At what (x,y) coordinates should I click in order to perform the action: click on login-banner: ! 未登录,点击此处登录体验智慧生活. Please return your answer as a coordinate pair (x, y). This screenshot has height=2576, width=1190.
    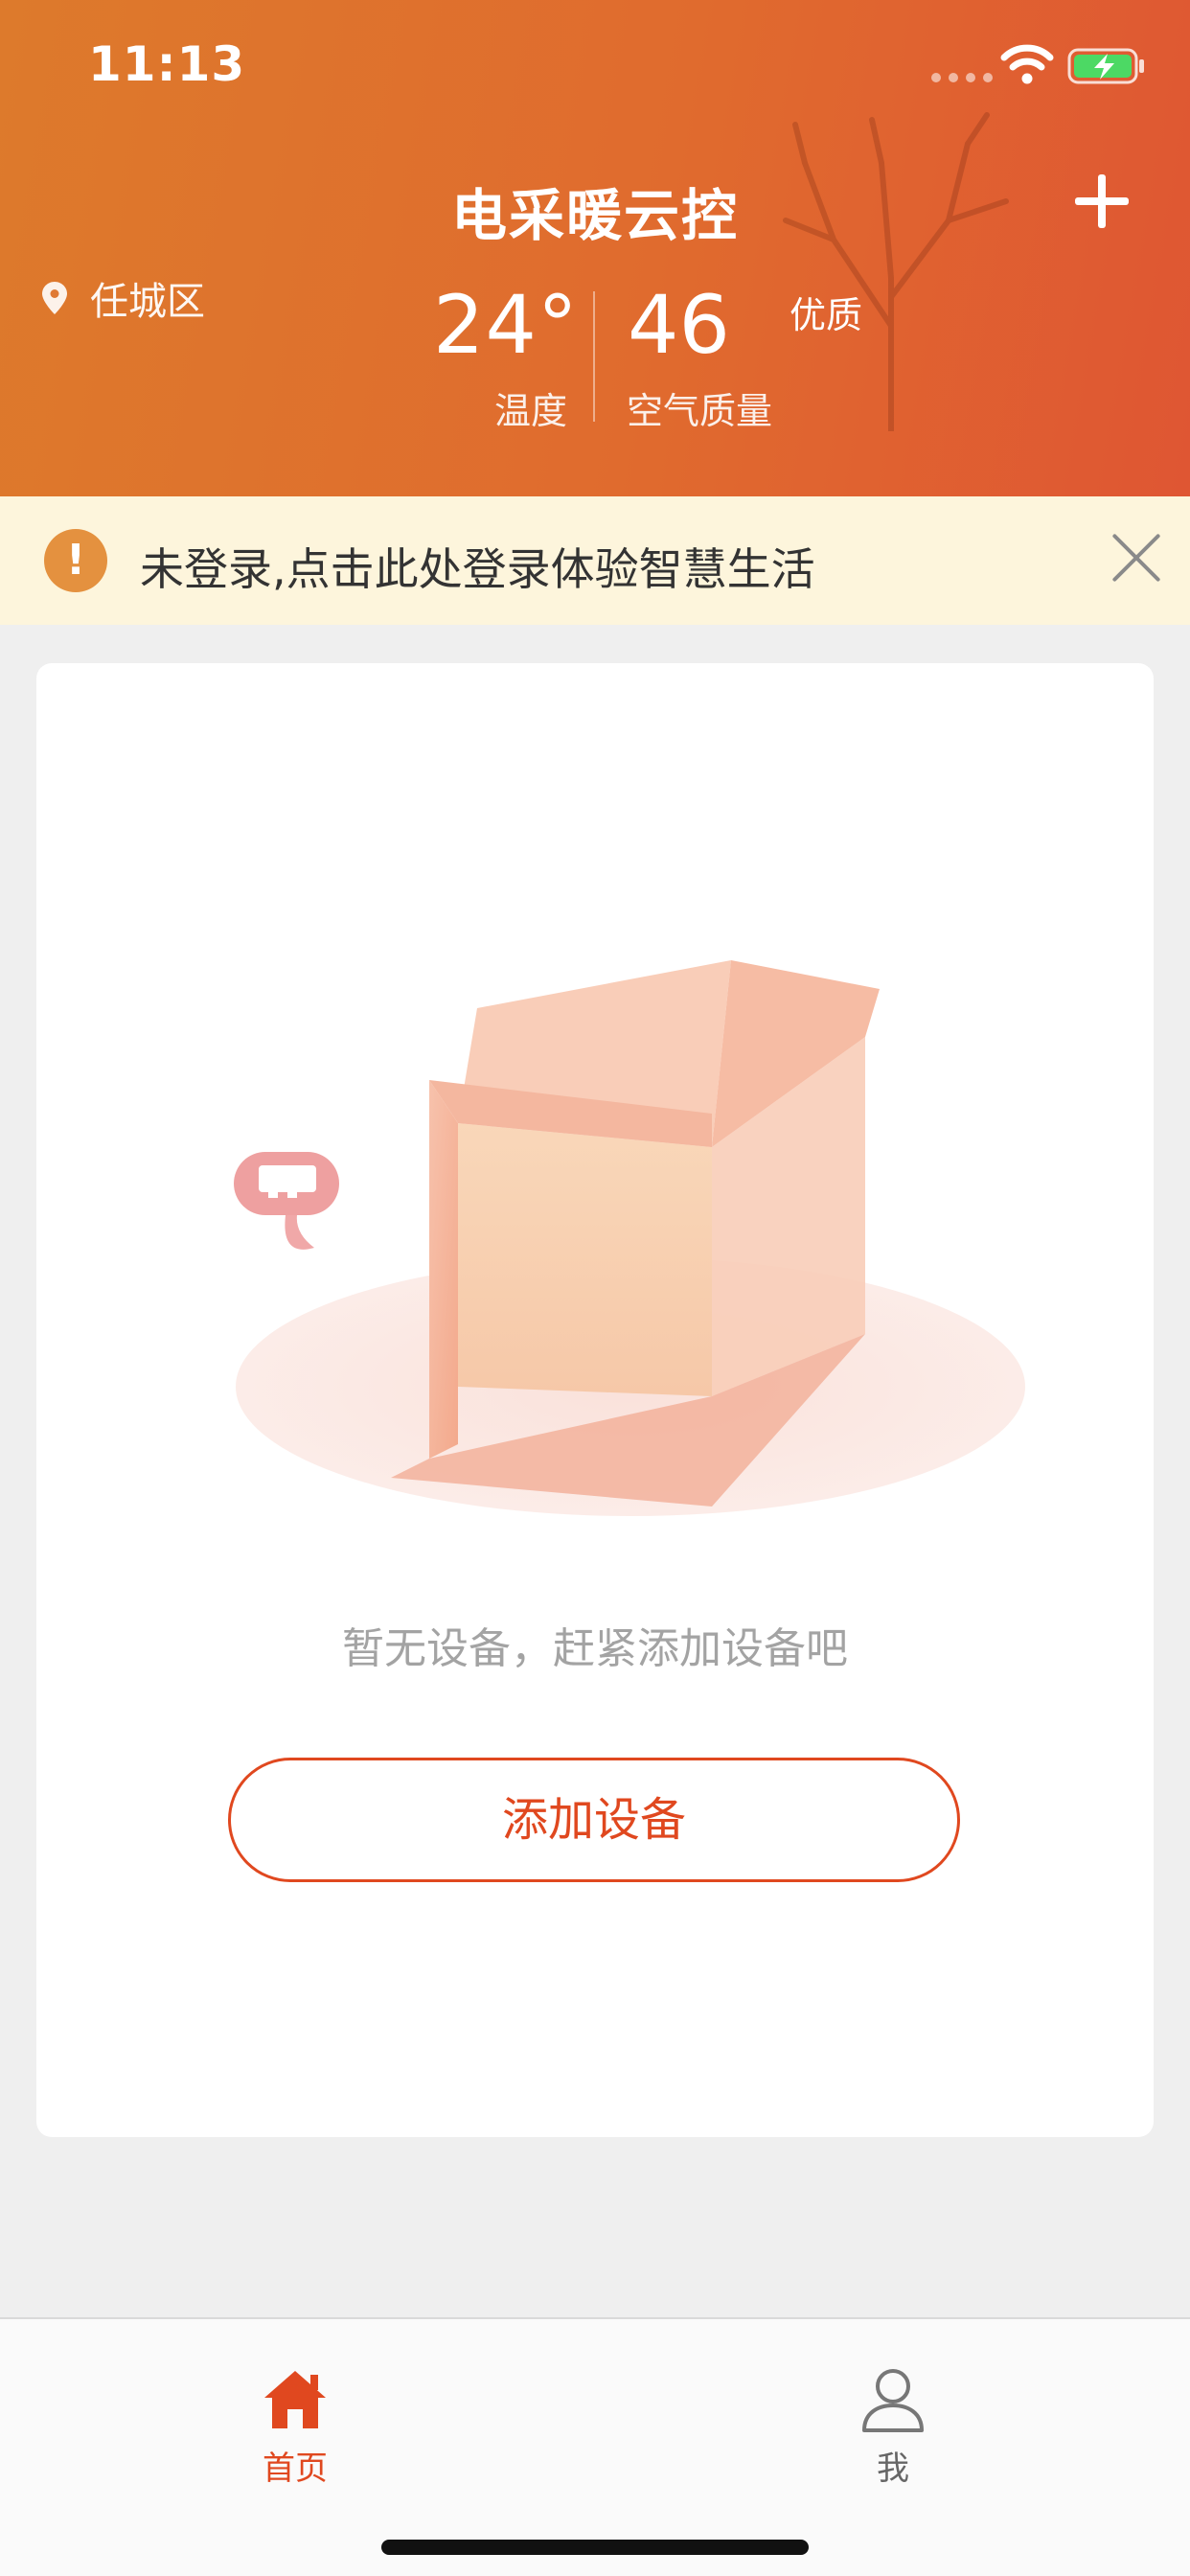
    Looking at the image, I should click on (595, 560).